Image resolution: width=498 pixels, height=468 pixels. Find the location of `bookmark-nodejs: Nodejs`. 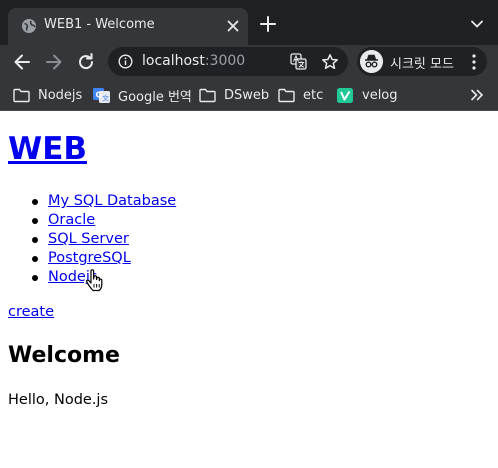

bookmark-nodejs: Nodejs is located at coordinates (47, 95).